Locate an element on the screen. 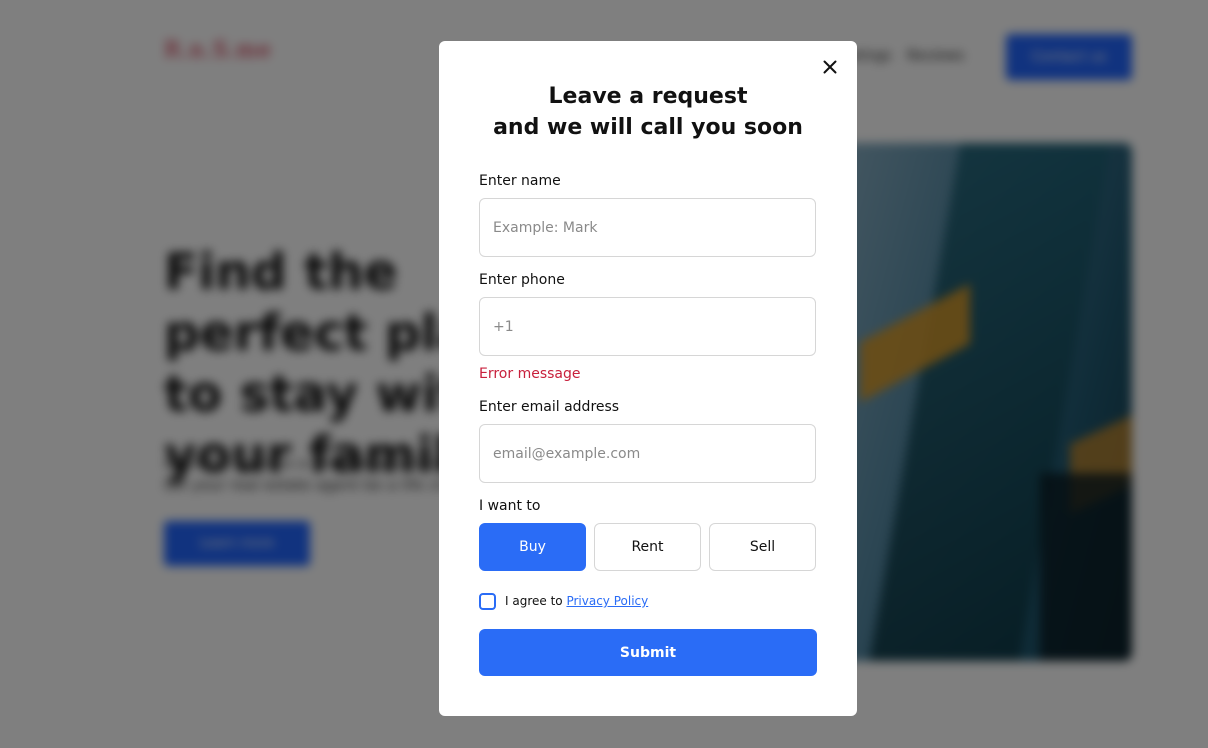  modal-title-line-2: and we will call you soon is located at coordinates (648, 127).